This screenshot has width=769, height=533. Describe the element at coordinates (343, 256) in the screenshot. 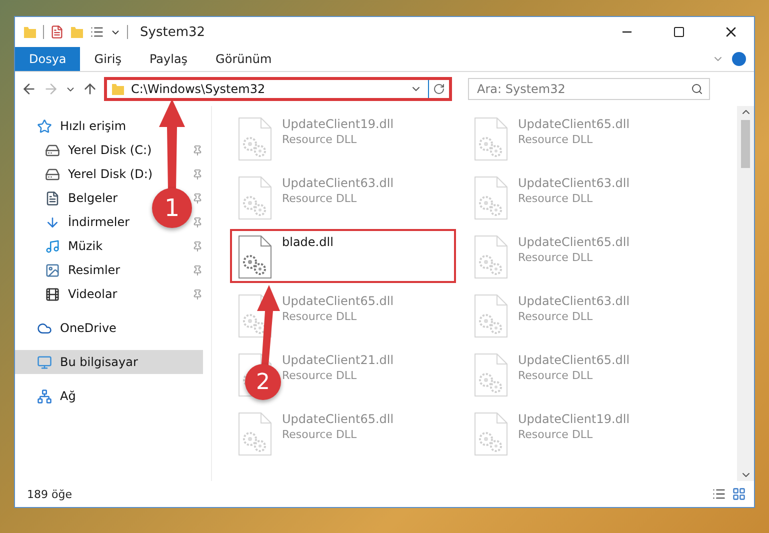

I see `file-tile: blade.dll` at that location.